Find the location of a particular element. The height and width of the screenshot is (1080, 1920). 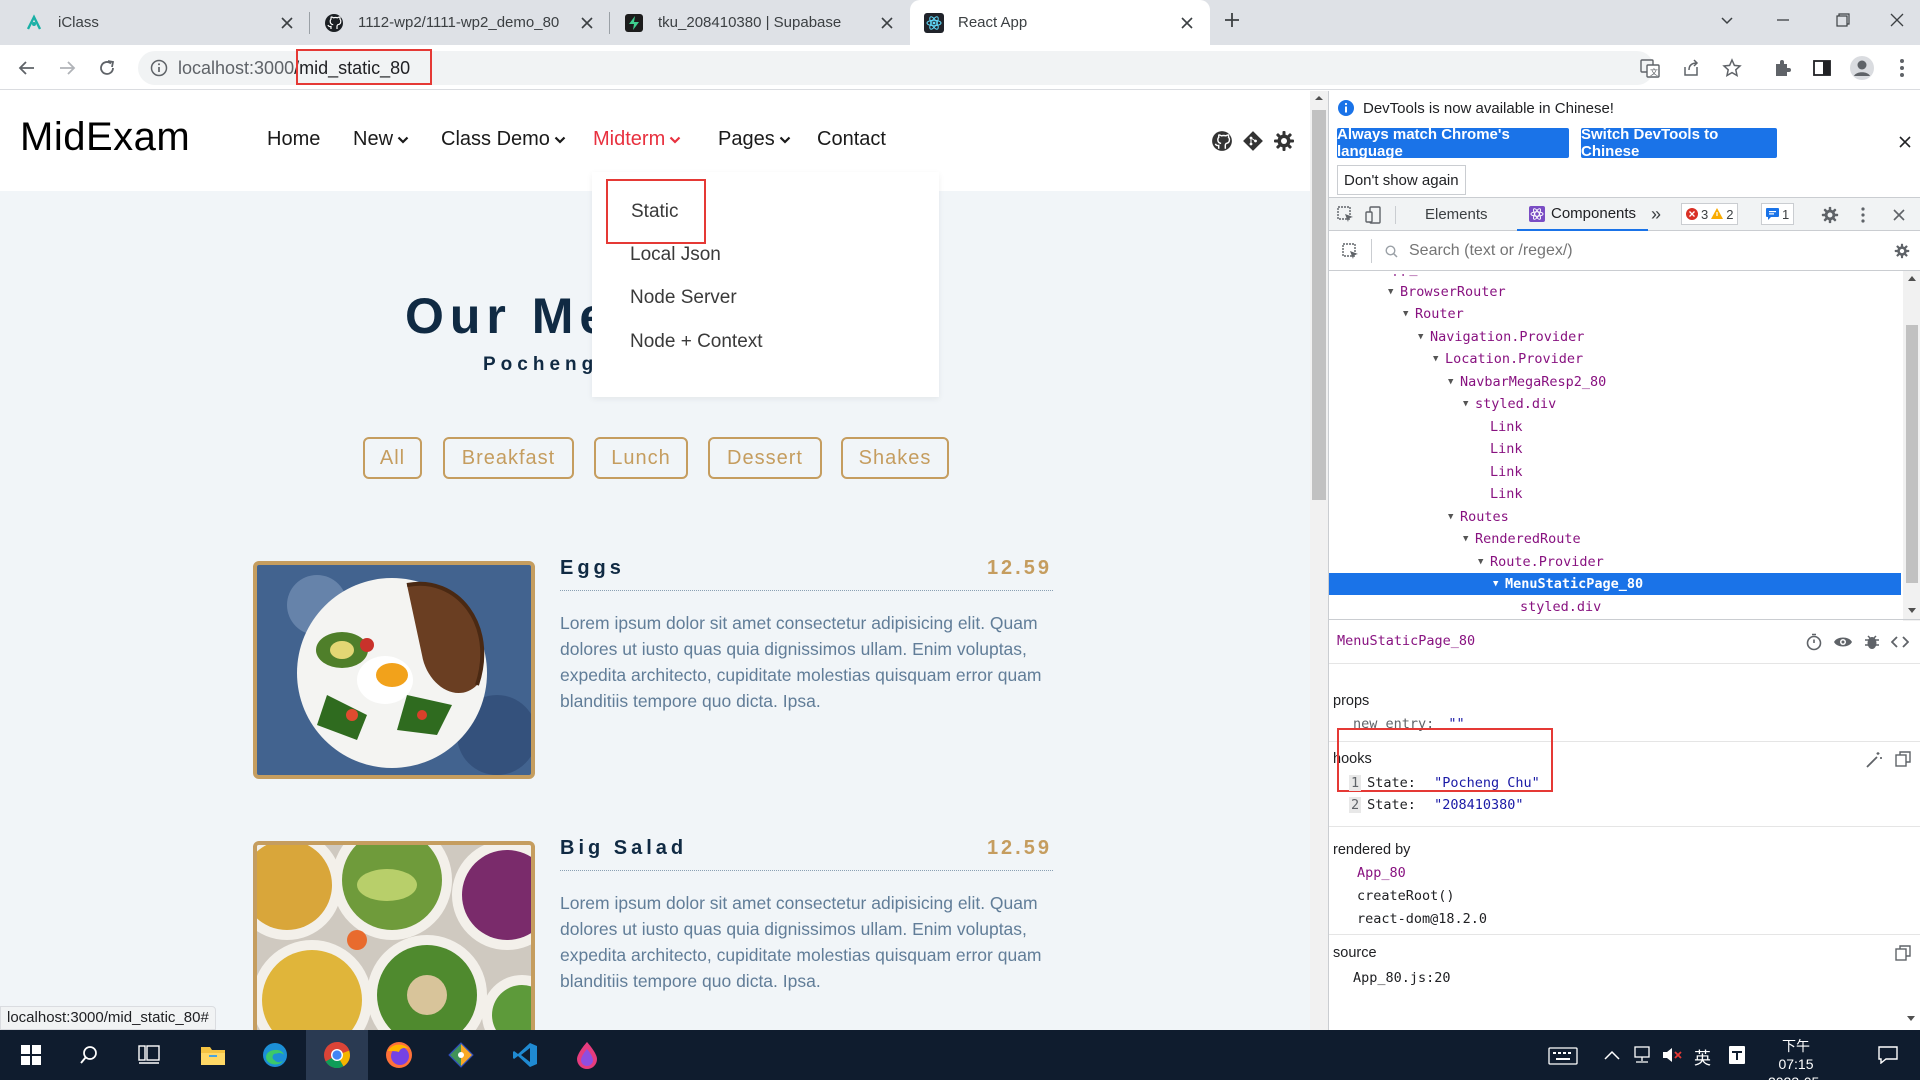

tab-elements: Elements is located at coordinates (1456, 214).